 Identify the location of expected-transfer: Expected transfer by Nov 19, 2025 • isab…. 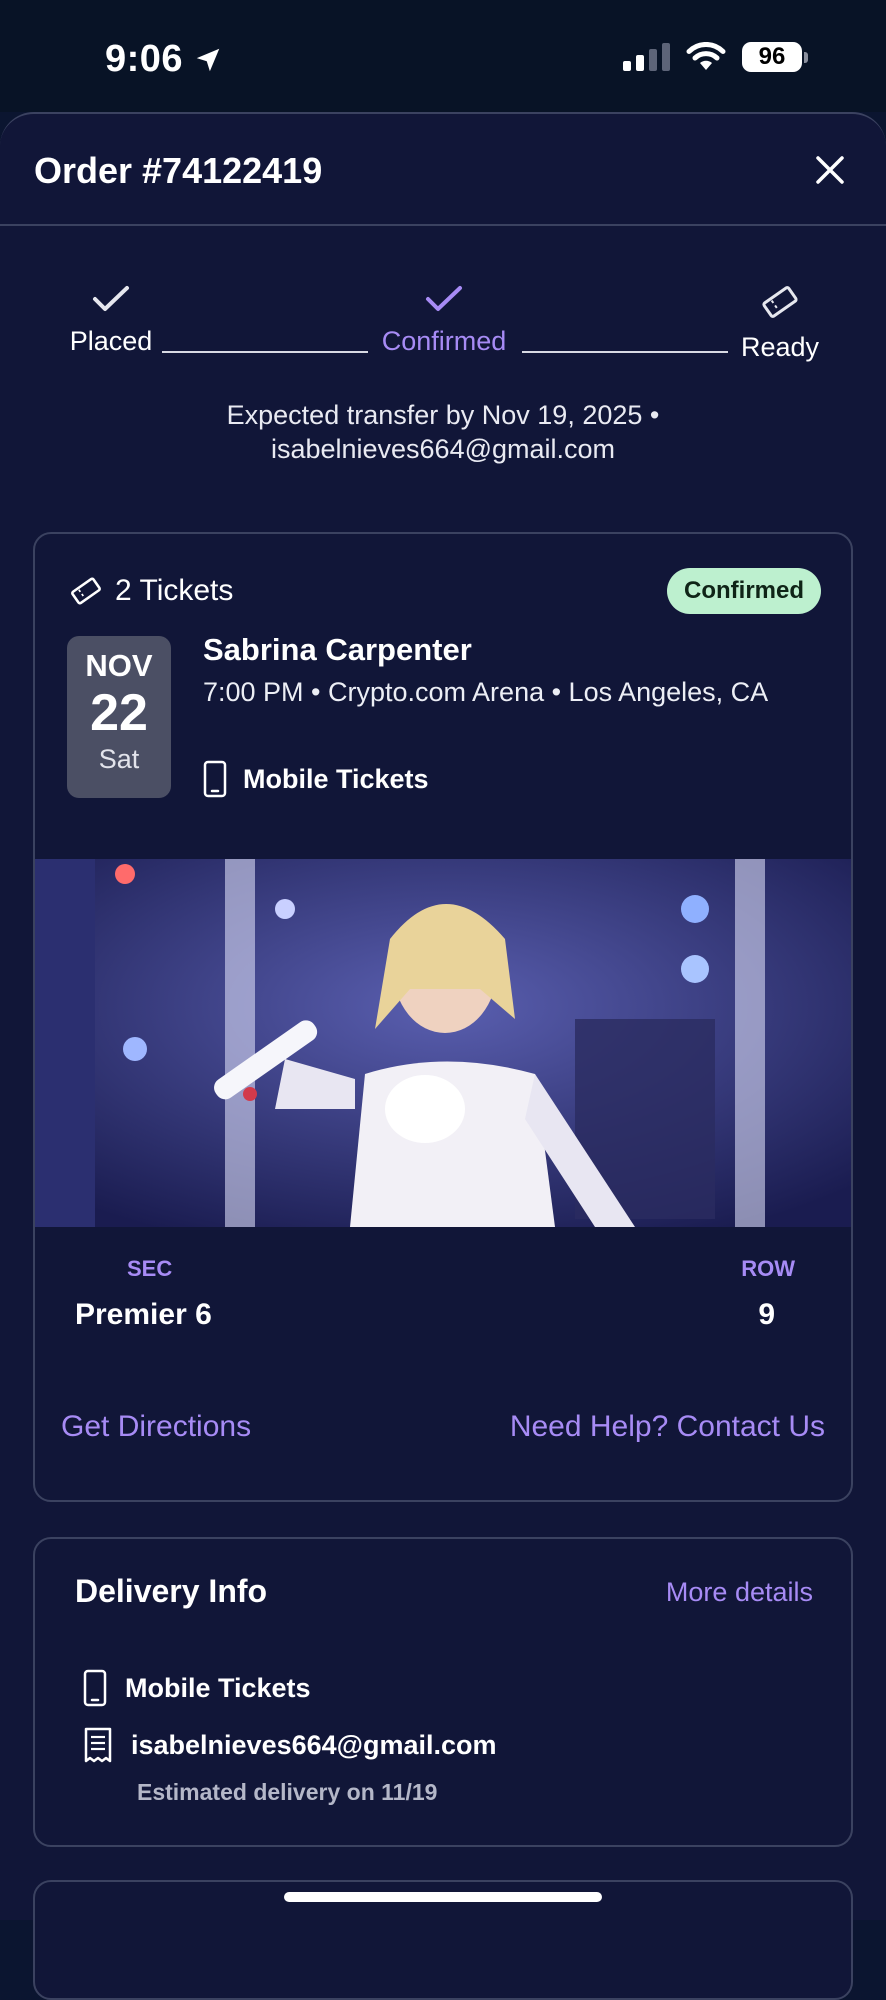
(443, 432).